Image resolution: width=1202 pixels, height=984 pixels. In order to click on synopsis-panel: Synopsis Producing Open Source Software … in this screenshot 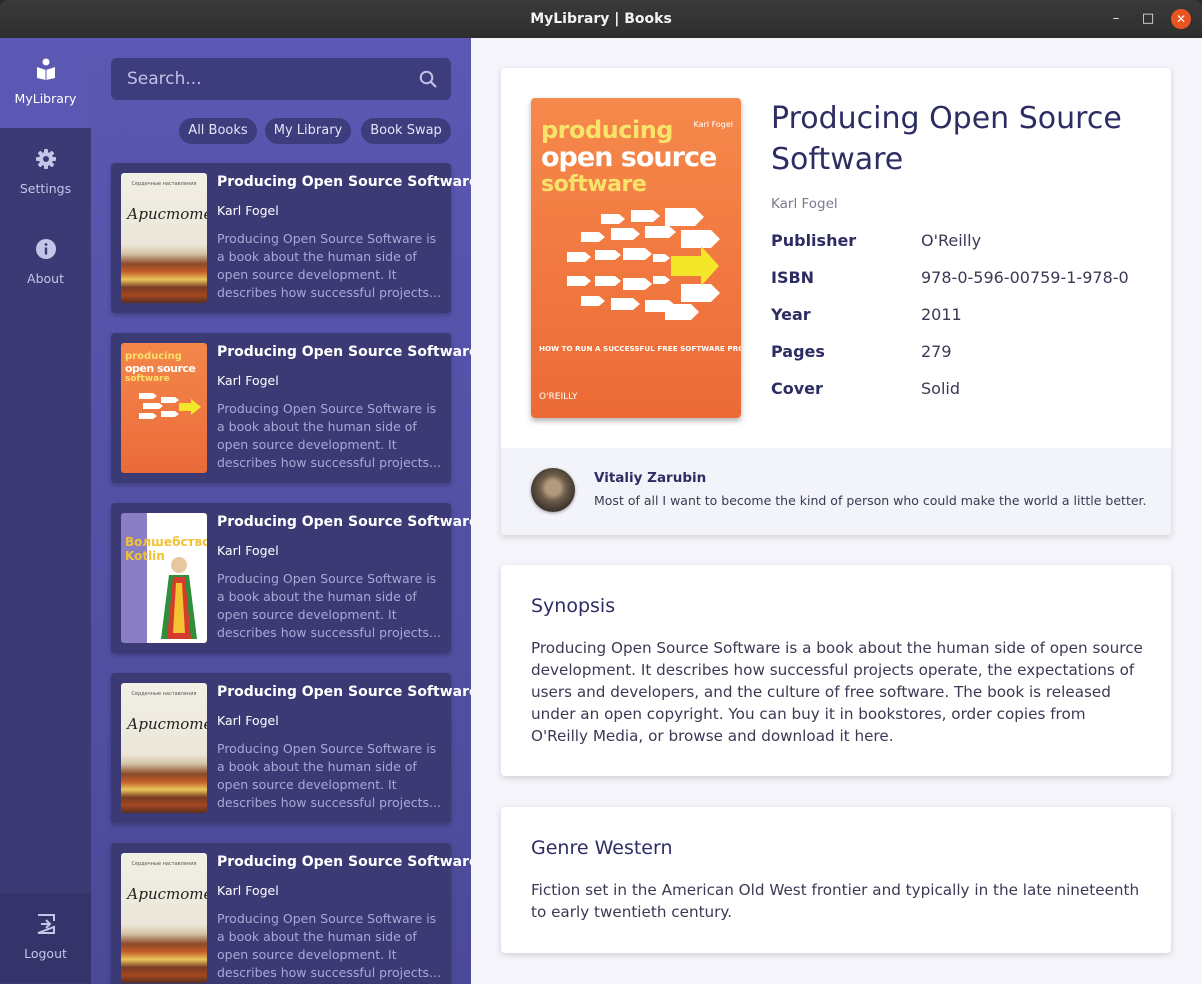, I will do `click(836, 670)`.